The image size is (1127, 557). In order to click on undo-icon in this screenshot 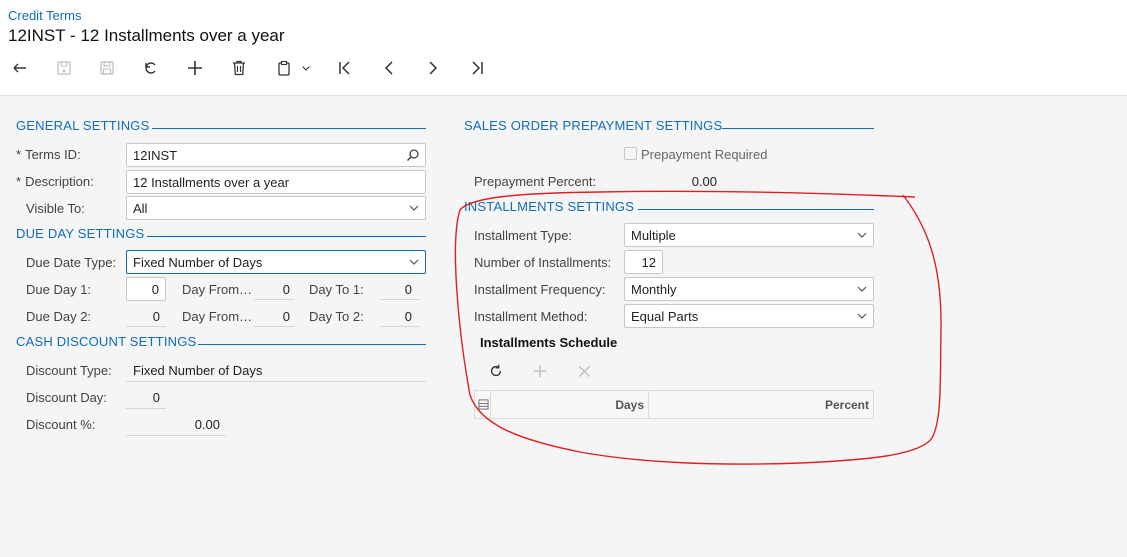, I will do `click(151, 68)`.